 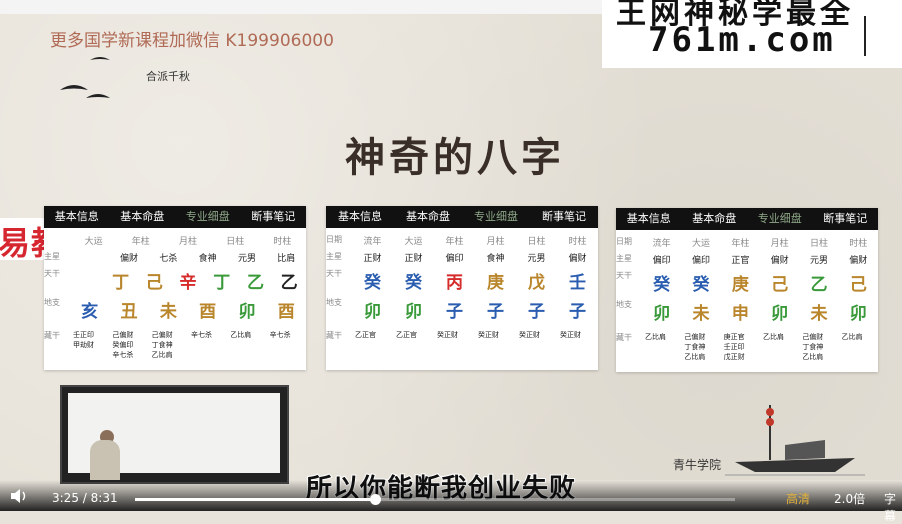 I want to click on chart-row: 地支 亥 丑 未 酉 卯 酉, so click(x=175, y=309).